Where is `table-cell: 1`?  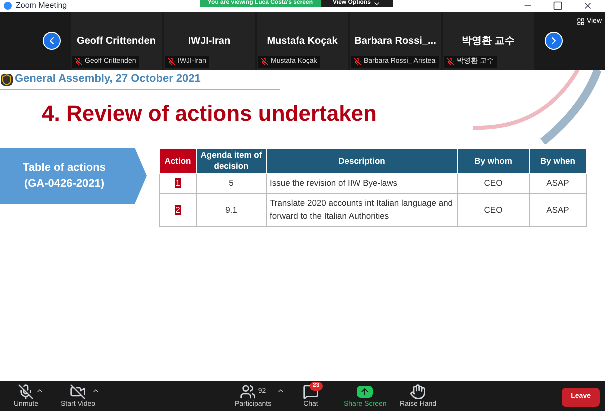
table-cell: 1 is located at coordinates (178, 184).